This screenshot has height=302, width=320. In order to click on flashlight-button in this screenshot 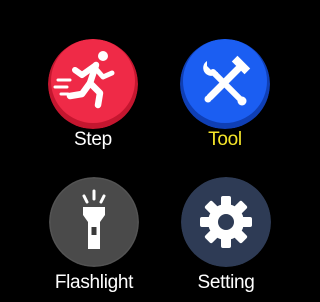, I will do `click(94, 222)`.